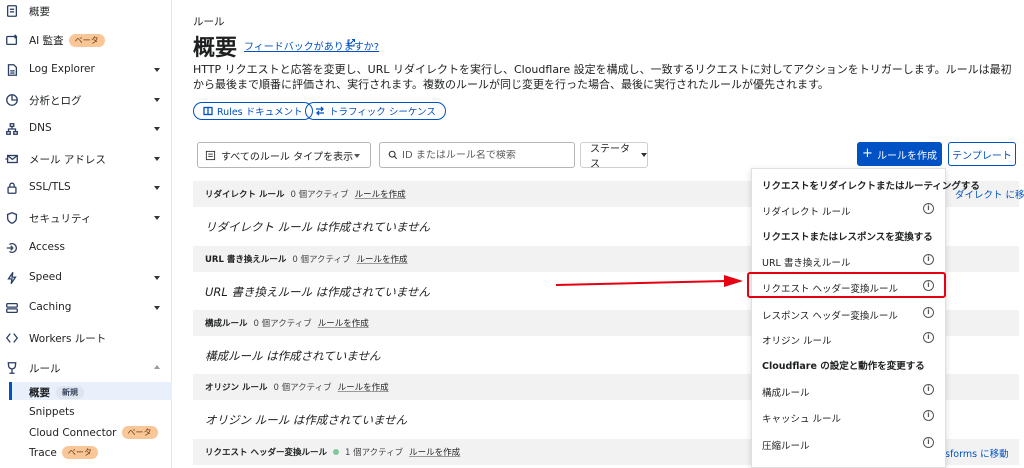 The image size is (1024, 468). Describe the element at coordinates (802, 419) in the screenshot. I see `dropdown-item-label: キャッシュ ルール` at that location.